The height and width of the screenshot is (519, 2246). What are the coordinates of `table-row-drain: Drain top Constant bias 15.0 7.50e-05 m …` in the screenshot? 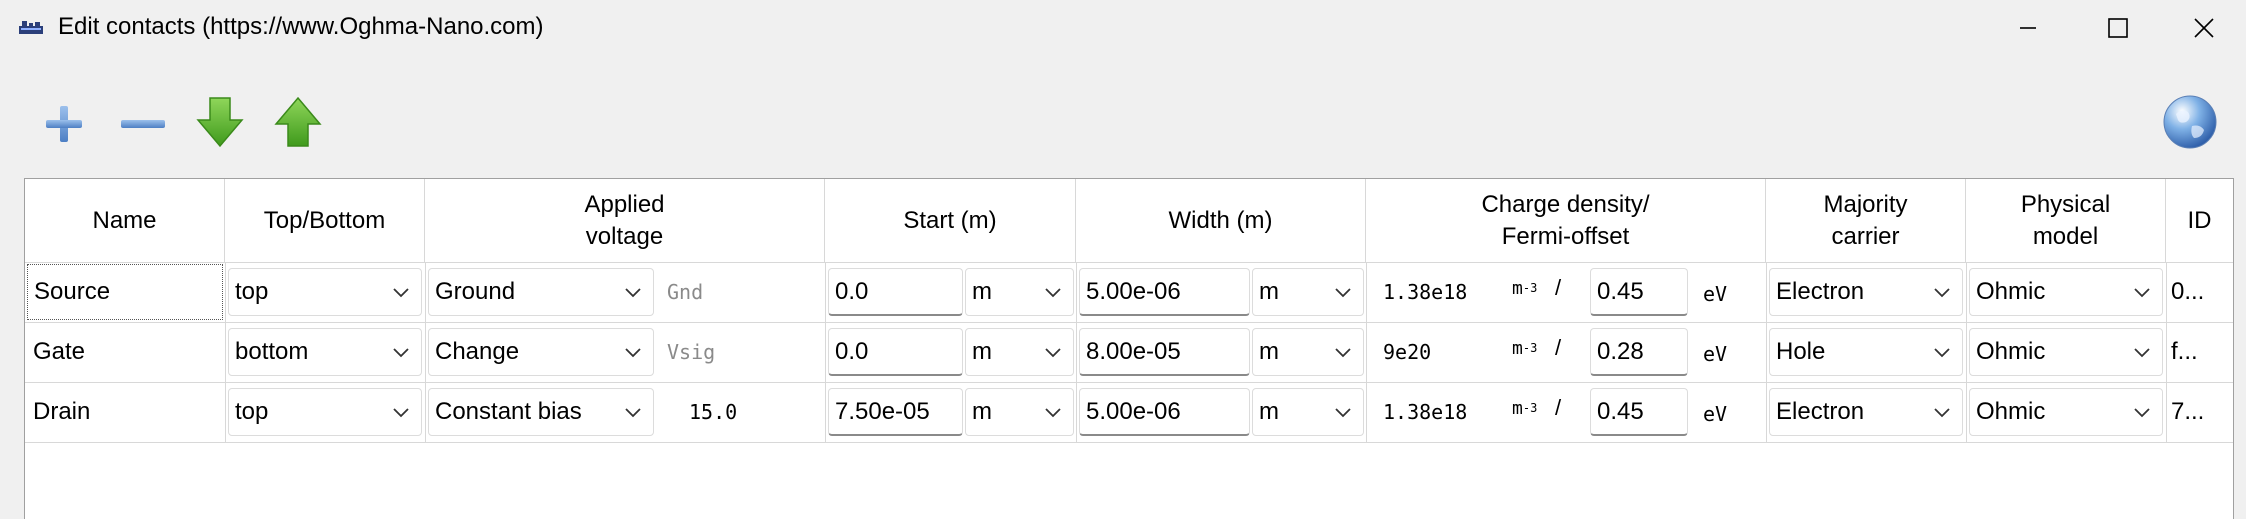 It's located at (1129, 412).